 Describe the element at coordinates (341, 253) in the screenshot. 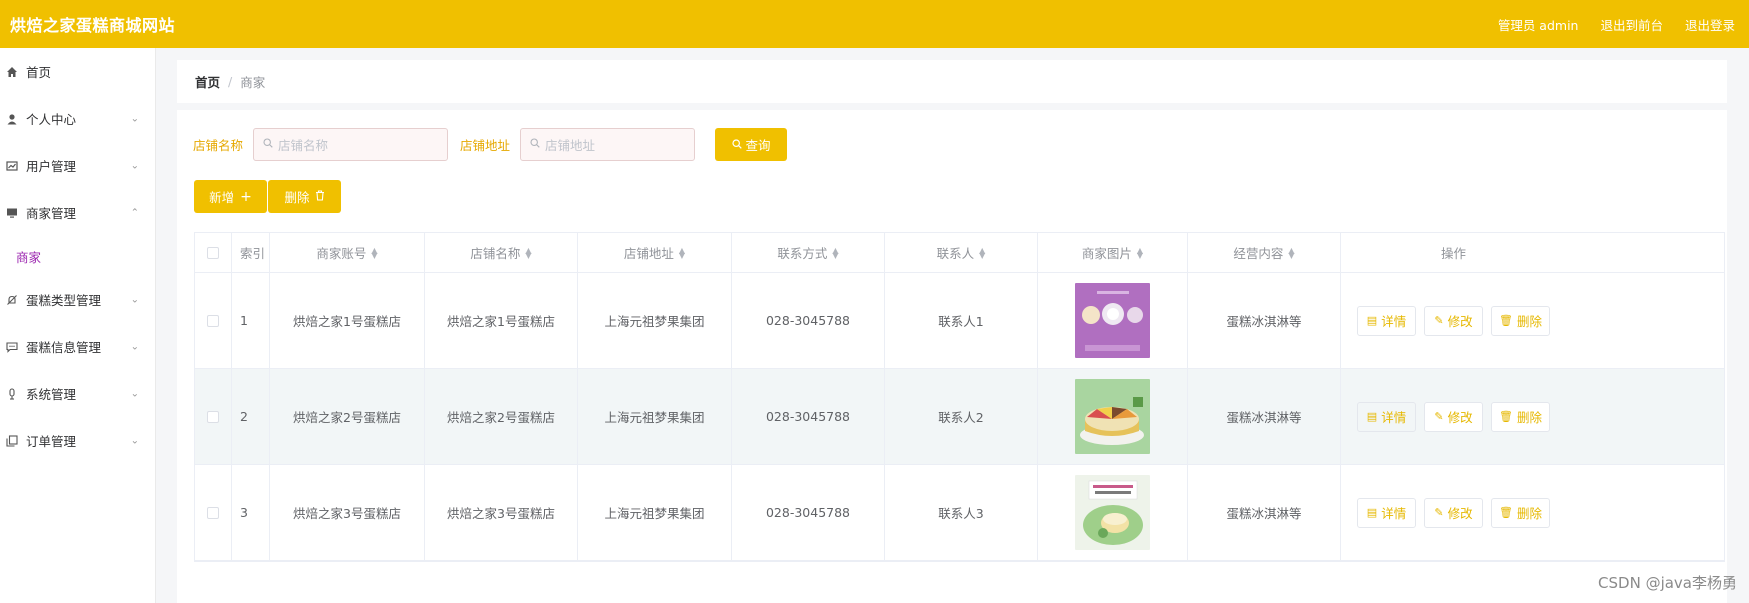

I see `header-account-label: 商家账号` at that location.